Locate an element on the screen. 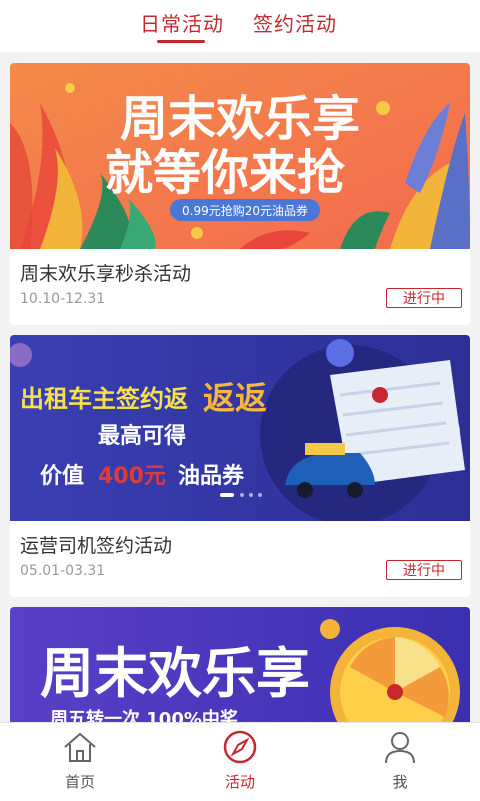 This screenshot has height=801, width=480. banner-line3c: 油品券 is located at coordinates (211, 476).